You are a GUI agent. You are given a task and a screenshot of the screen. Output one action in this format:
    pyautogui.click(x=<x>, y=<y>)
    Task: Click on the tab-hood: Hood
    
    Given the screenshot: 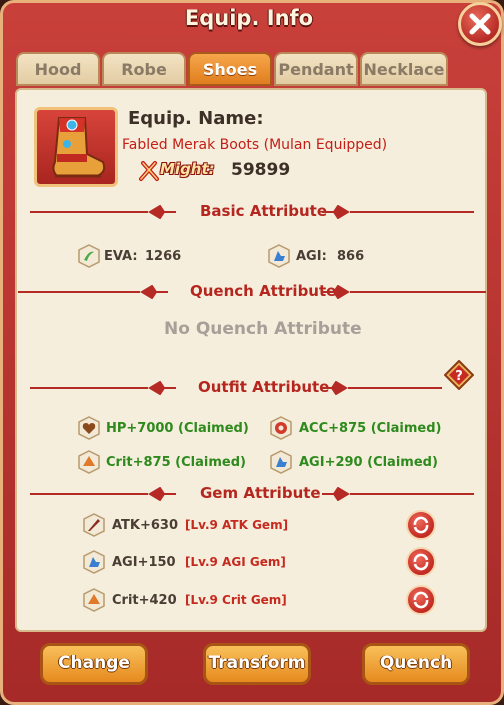 What is the action you would take?
    pyautogui.click(x=58, y=69)
    